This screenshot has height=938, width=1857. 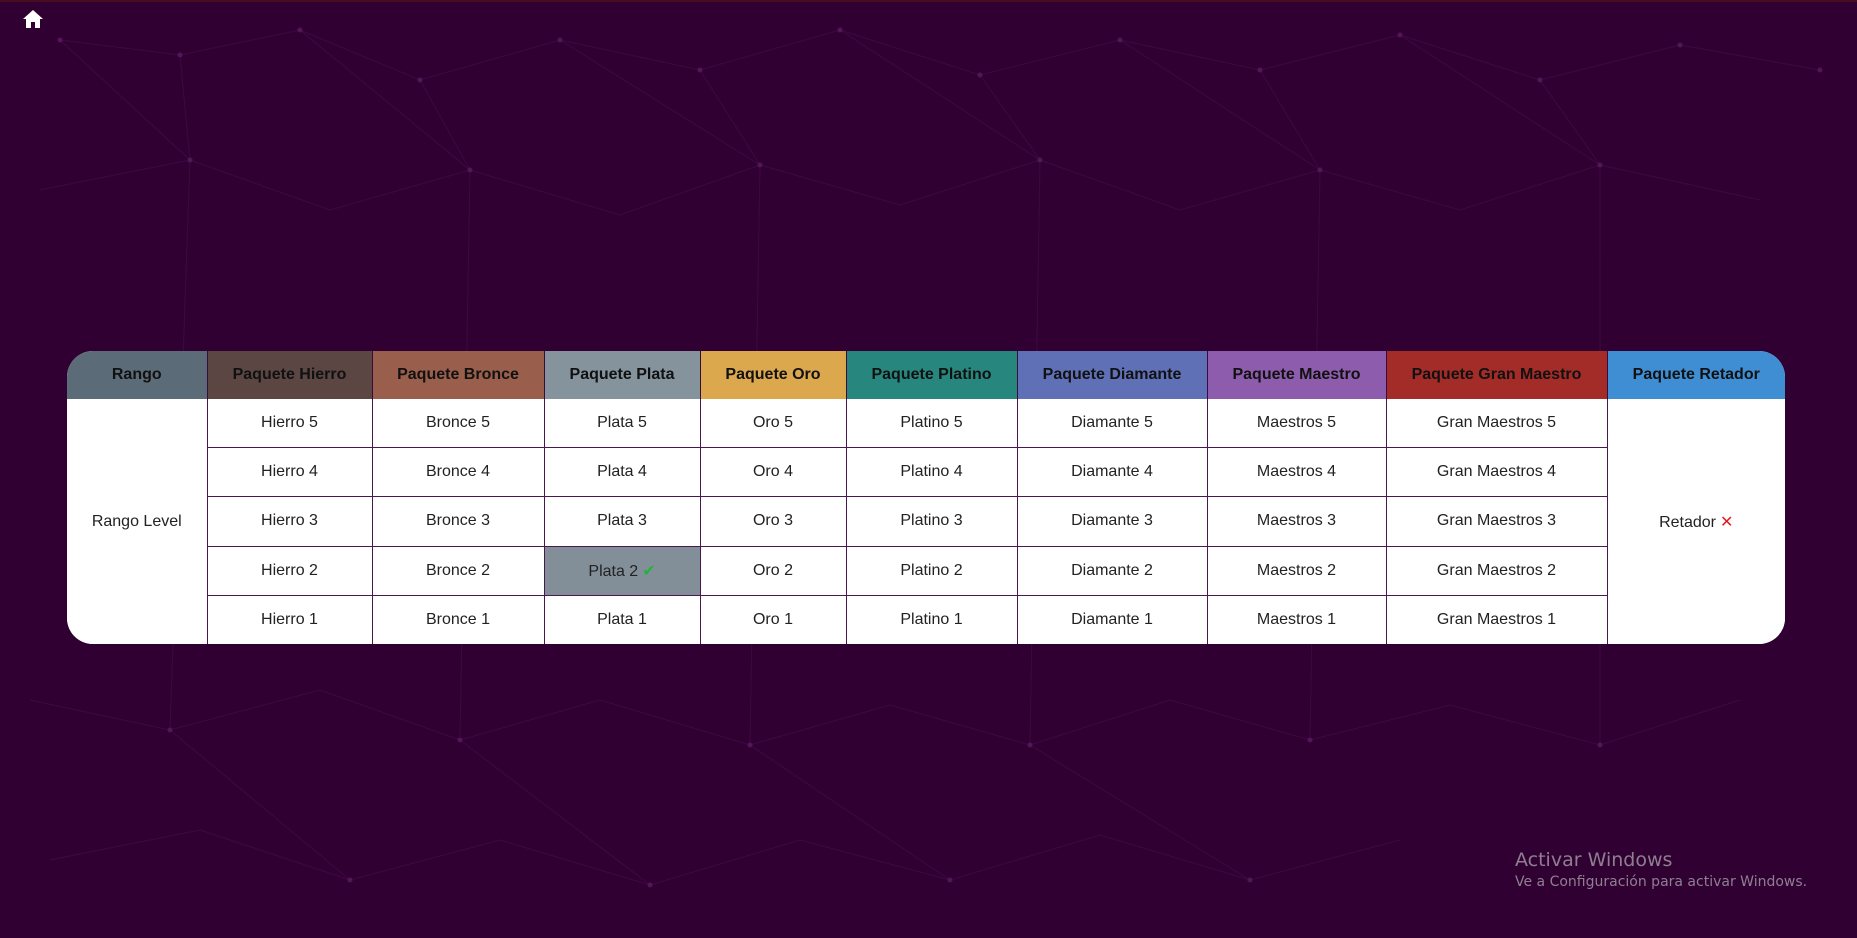 I want to click on header-paquete-retador: Paquete Retador, so click(x=1695, y=375).